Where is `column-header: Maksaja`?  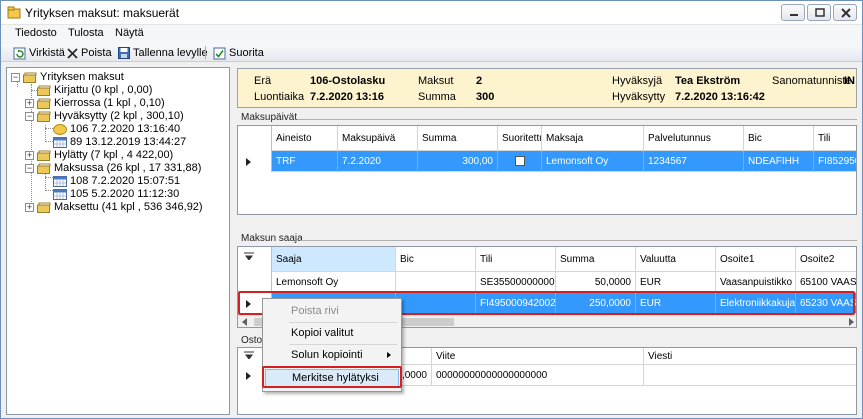 column-header: Maksaja is located at coordinates (593, 138).